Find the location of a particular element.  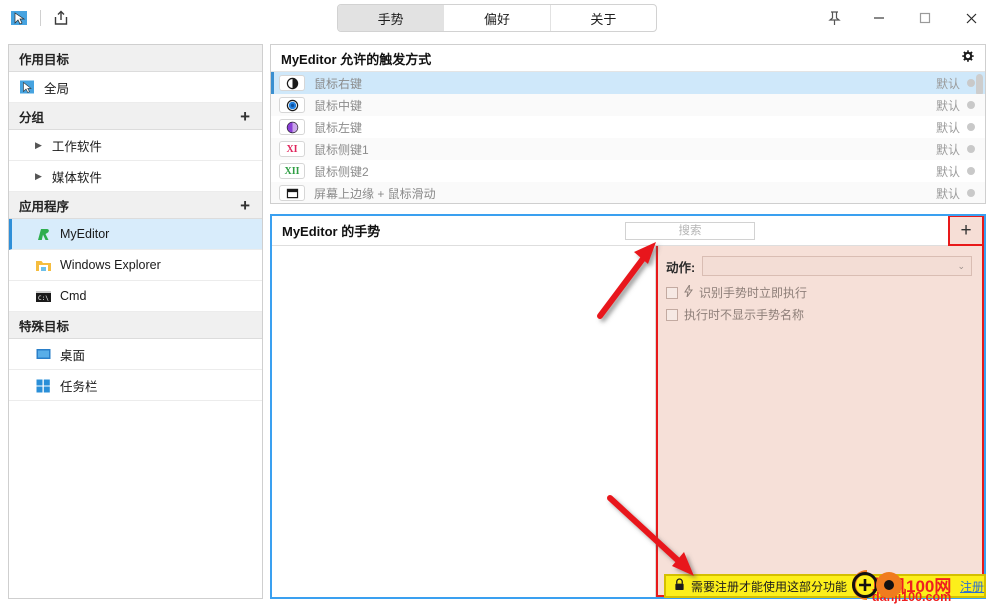

sidebar-header-label: 作用目标 is located at coordinates (44, 59).